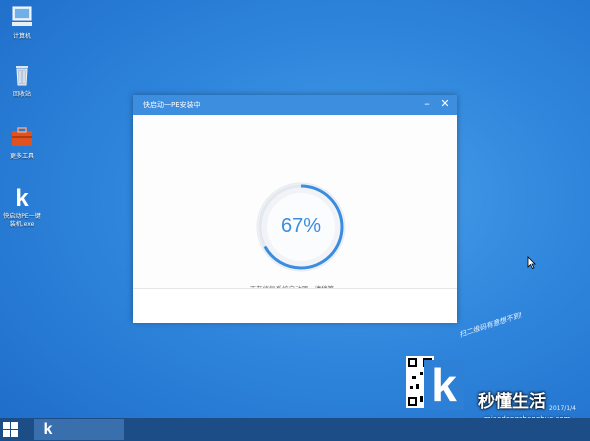  What do you see at coordinates (562, 408) in the screenshot?
I see `promo-date: 2017/1/4` at bounding box center [562, 408].